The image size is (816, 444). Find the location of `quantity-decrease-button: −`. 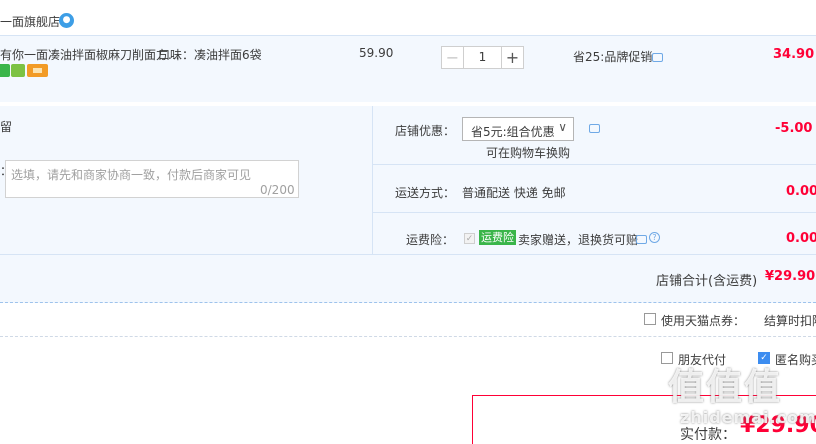

quantity-decrease-button: − is located at coordinates (452, 57).